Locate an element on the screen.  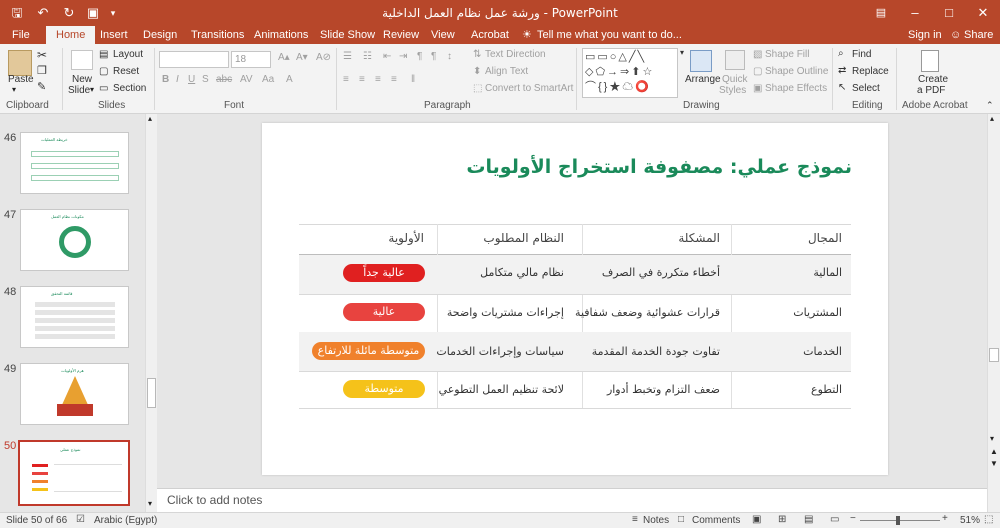
shrink-font-icon: A▾ is located at coordinates (302, 57).